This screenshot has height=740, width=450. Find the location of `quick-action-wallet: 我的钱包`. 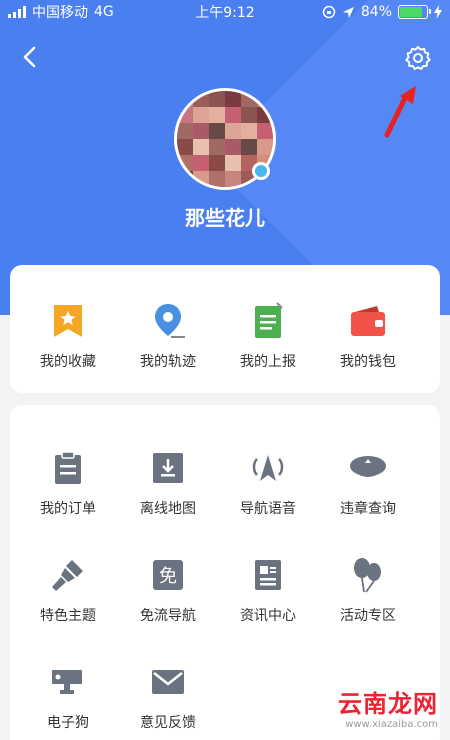

quick-action-wallet: 我的钱包 is located at coordinates (368, 336).